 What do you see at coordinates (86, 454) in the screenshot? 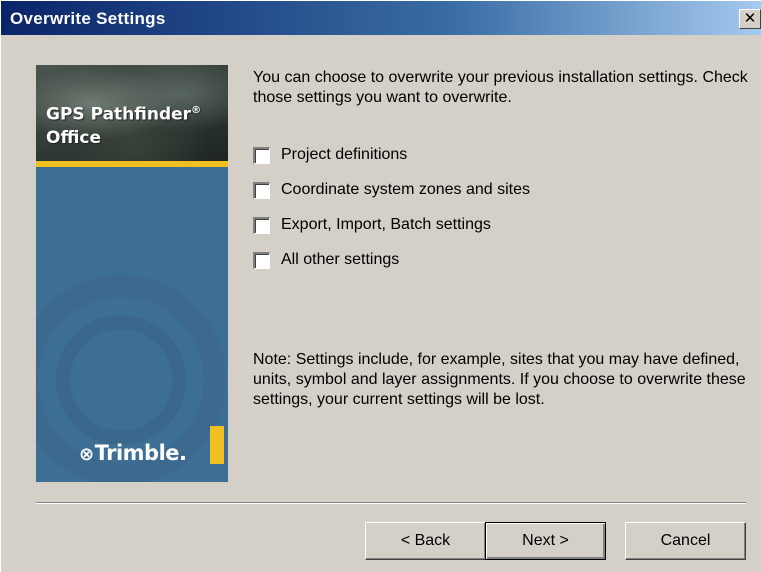
I see `trimble-logo-icon: ⊗` at bounding box center [86, 454].